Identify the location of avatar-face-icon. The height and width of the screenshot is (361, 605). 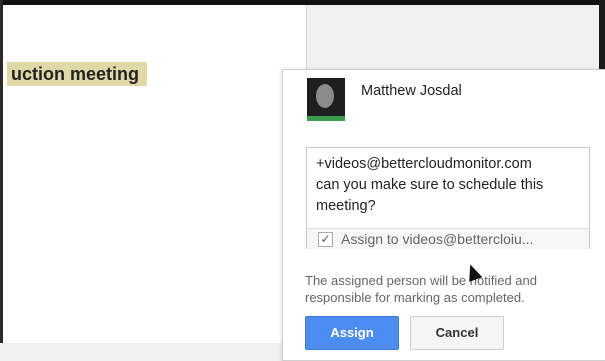
(325, 96).